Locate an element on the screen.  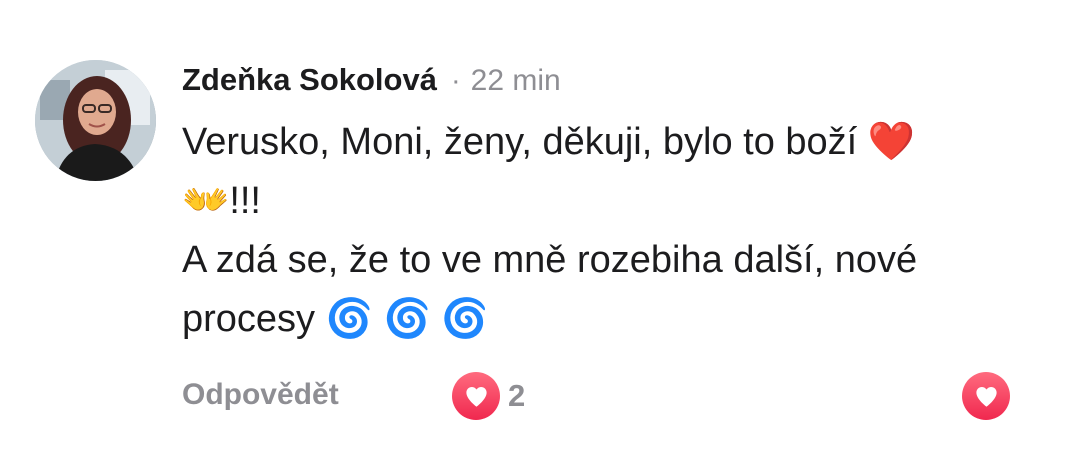
author-name: Zdeňka Sokolová is located at coordinates (309, 80).